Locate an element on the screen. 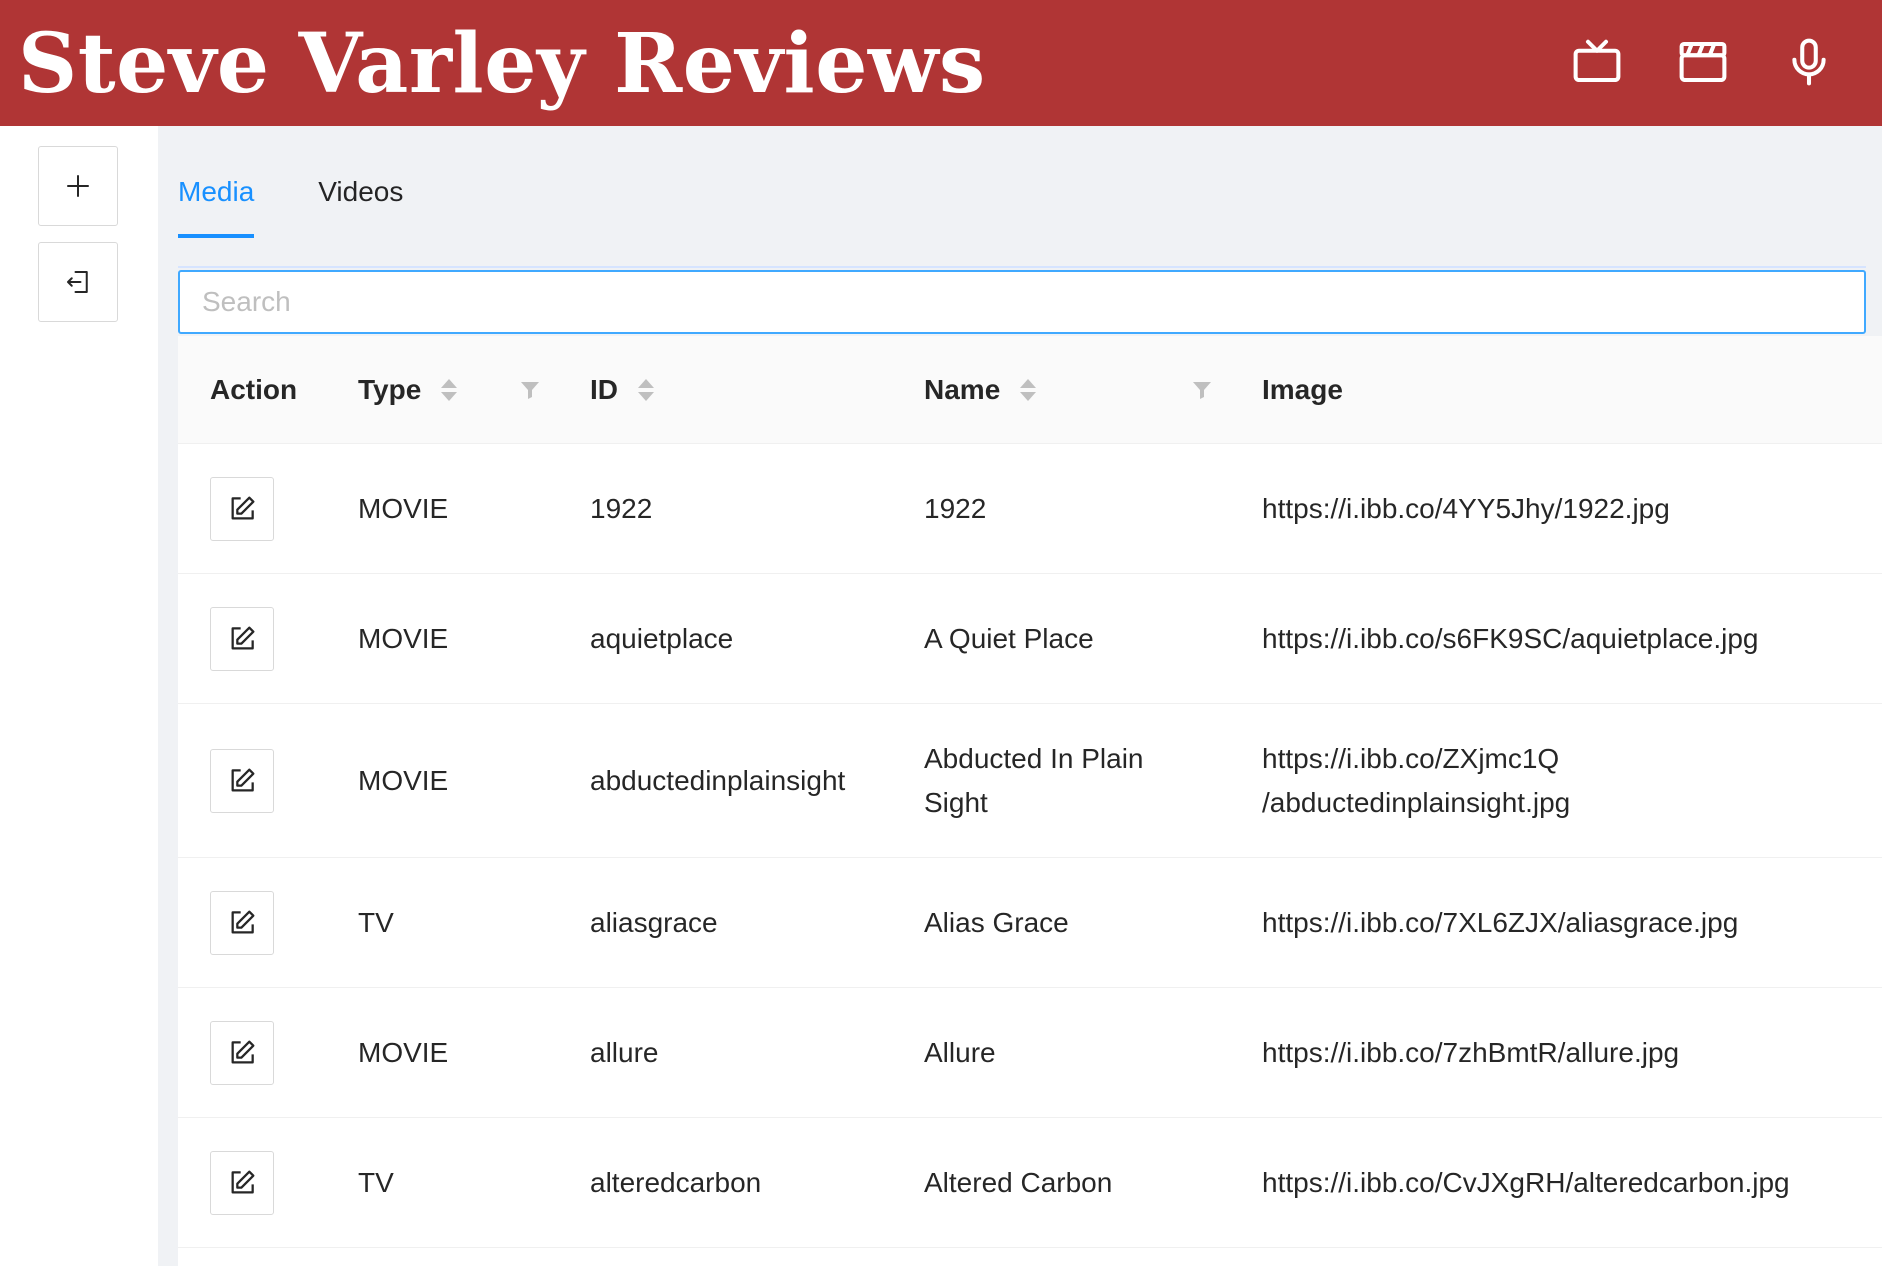  column-action-label: Action is located at coordinates (254, 389).